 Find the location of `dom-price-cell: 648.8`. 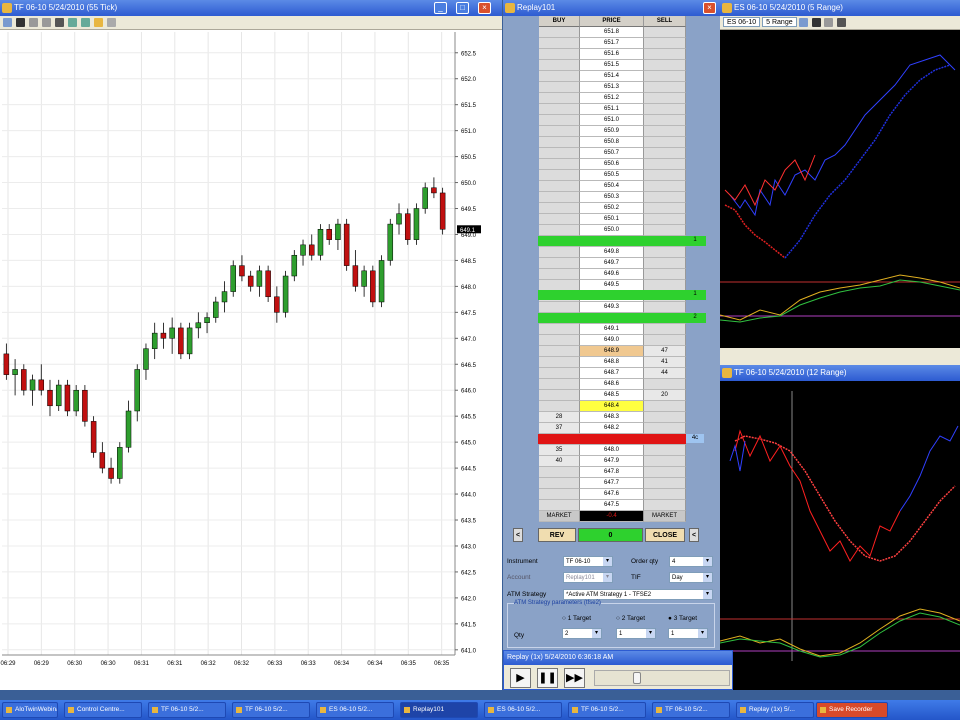

dom-price-cell: 648.8 is located at coordinates (612, 362).